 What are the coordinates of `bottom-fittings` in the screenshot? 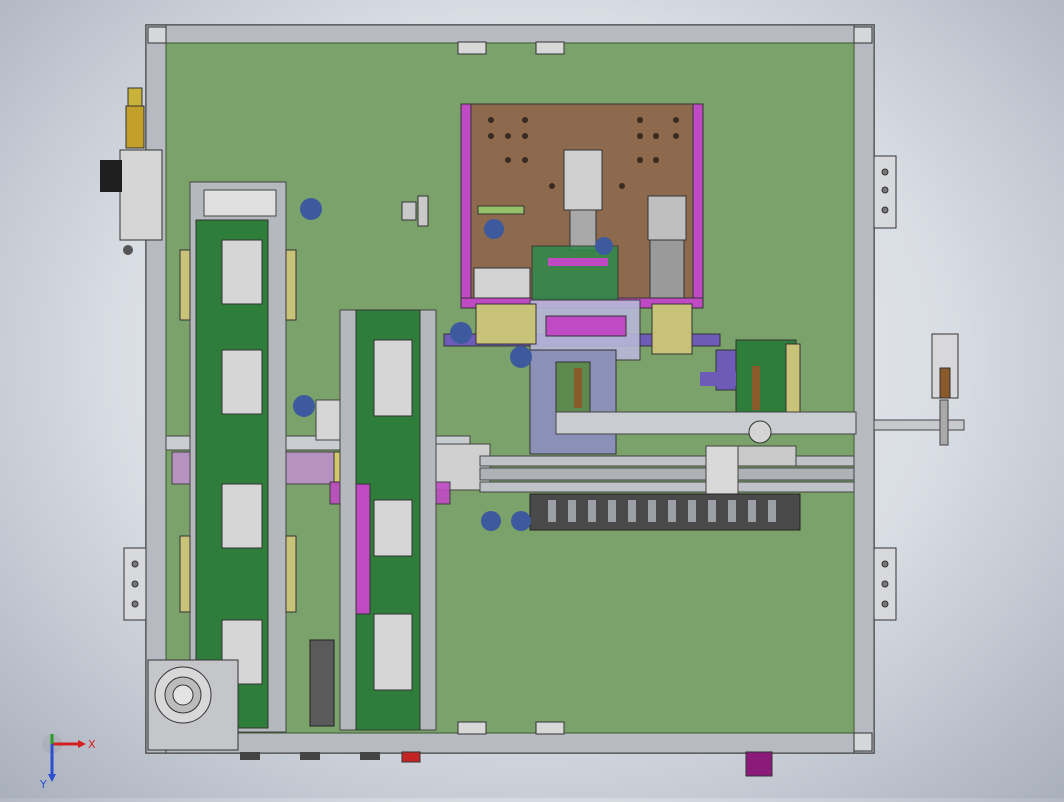 It's located at (506, 764).